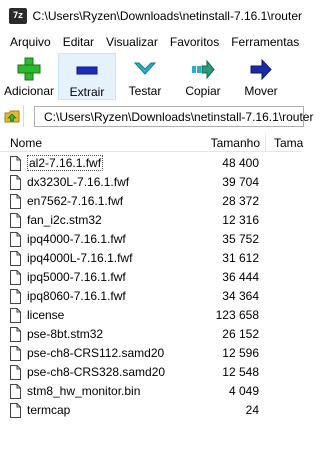 The image size is (320, 449). Describe the element at coordinates (151, 201) in the screenshot. I see `file-row: en7562-7.16.1.fwf 28 372` at that location.